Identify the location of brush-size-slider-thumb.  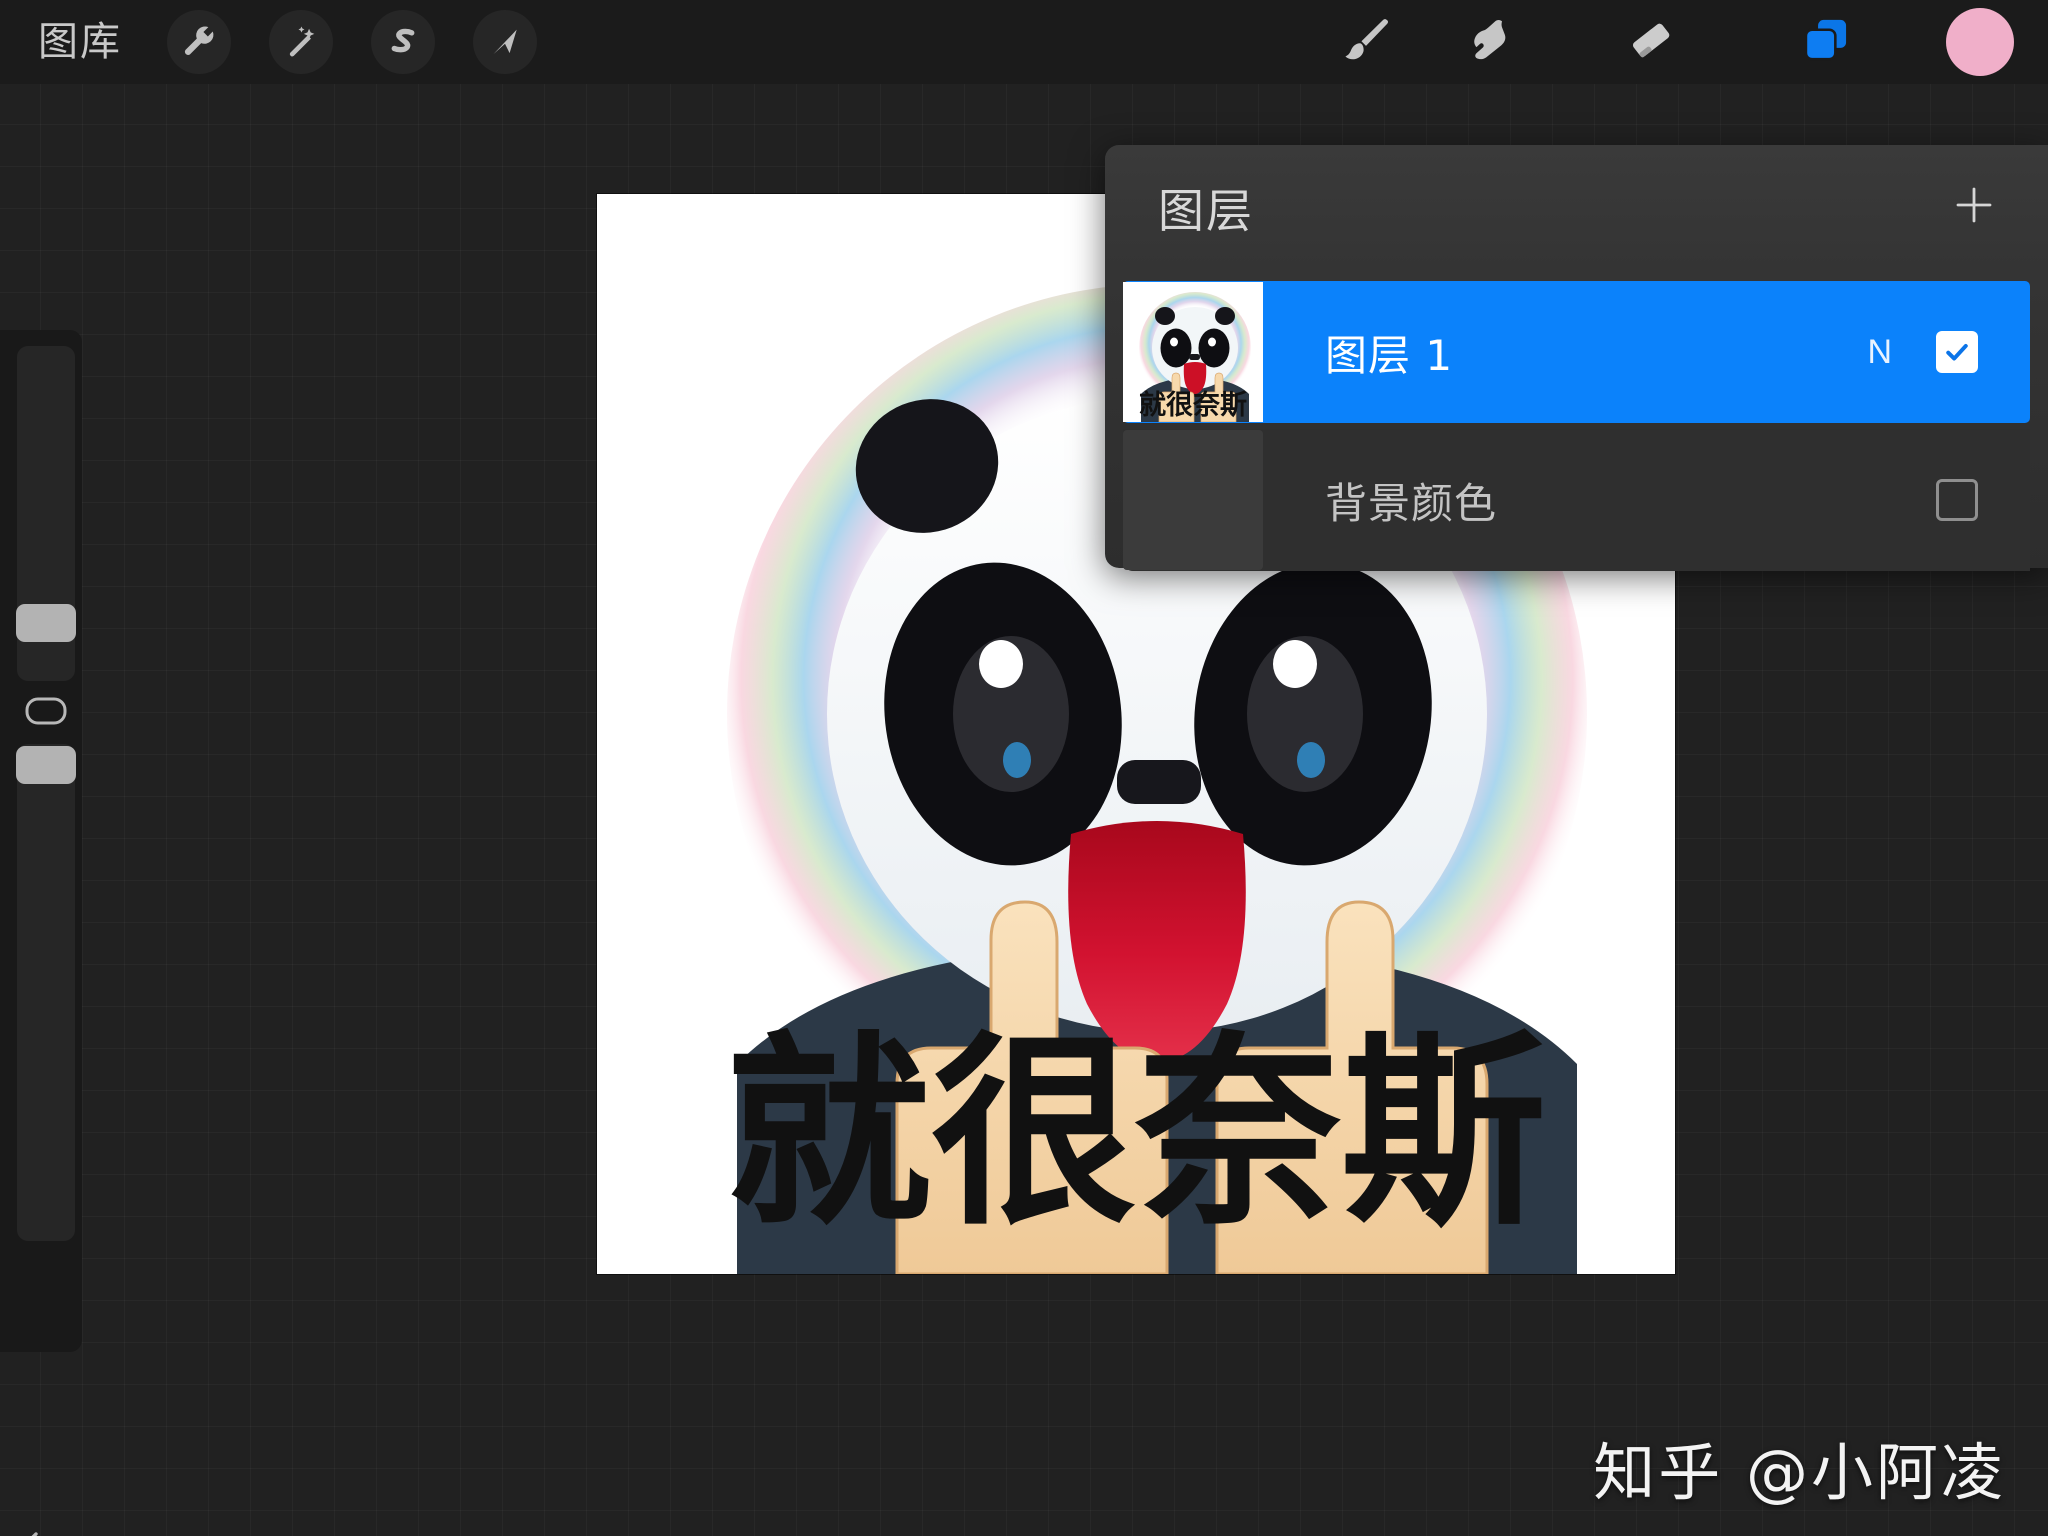
(46, 623).